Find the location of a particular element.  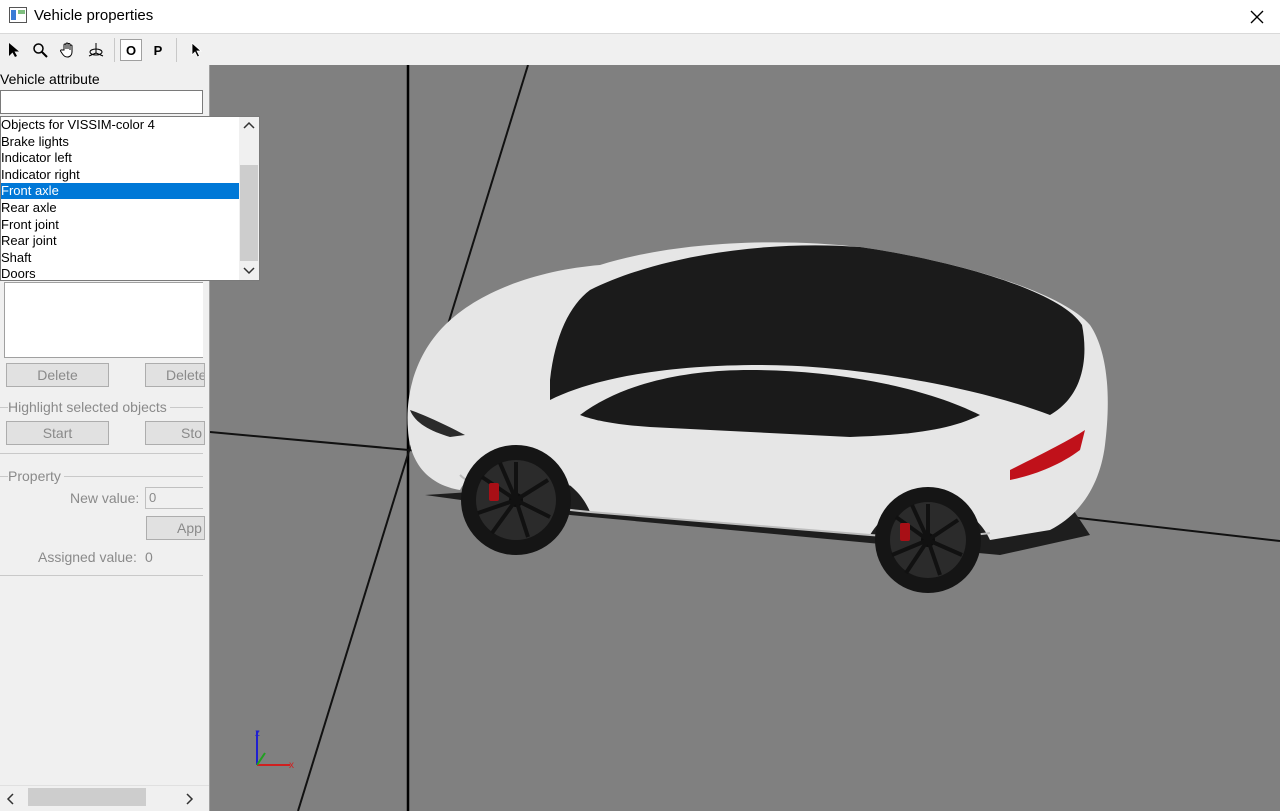

stop-button: Sto is located at coordinates (175, 433).